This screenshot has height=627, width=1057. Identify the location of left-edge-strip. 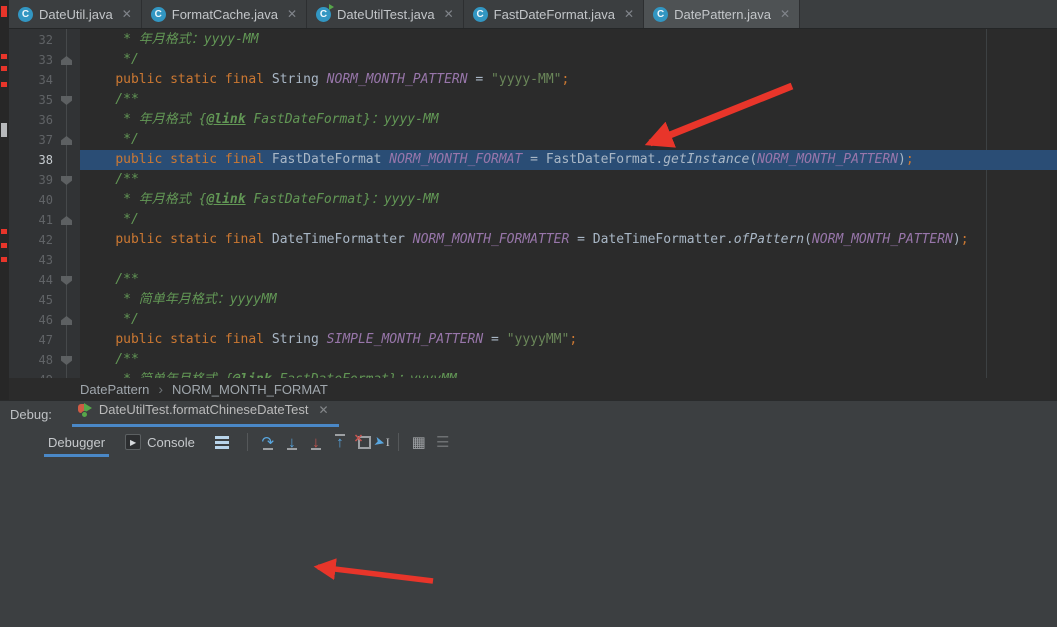
(4, 200).